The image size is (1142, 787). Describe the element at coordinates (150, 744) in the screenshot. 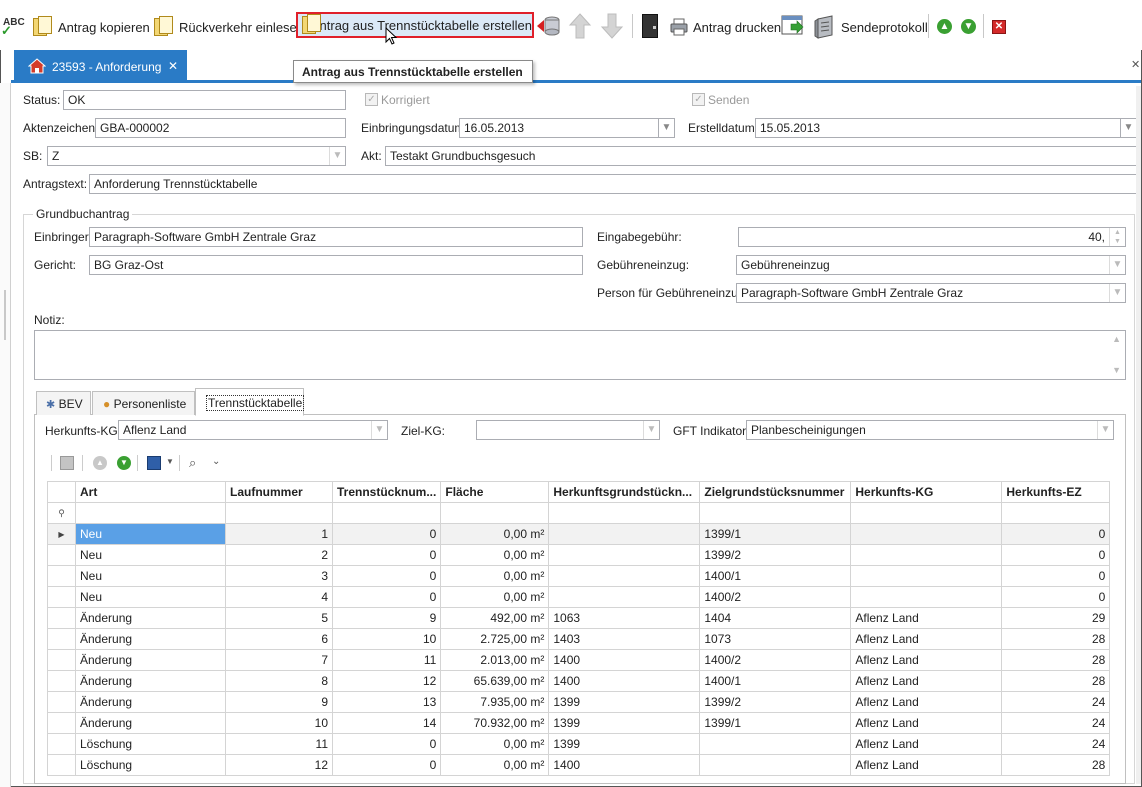

I see `table-cell: Löschung` at that location.